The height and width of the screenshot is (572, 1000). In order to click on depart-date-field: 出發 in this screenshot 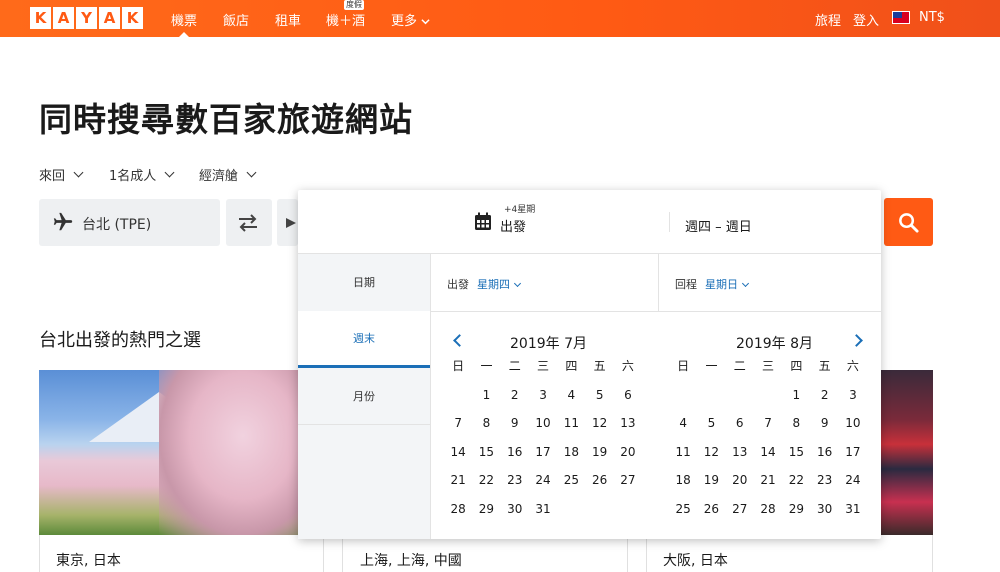, I will do `click(513, 225)`.